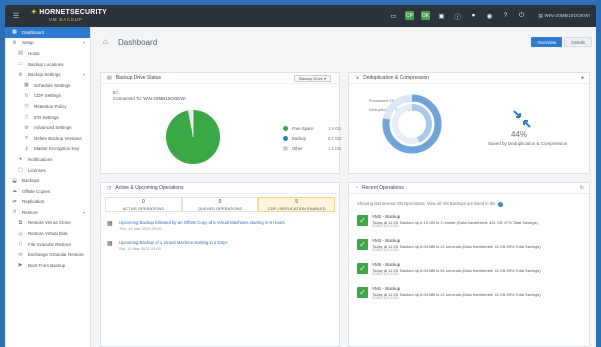  What do you see at coordinates (105, 41) in the screenshot?
I see `home-icon: ⌂` at bounding box center [105, 41].